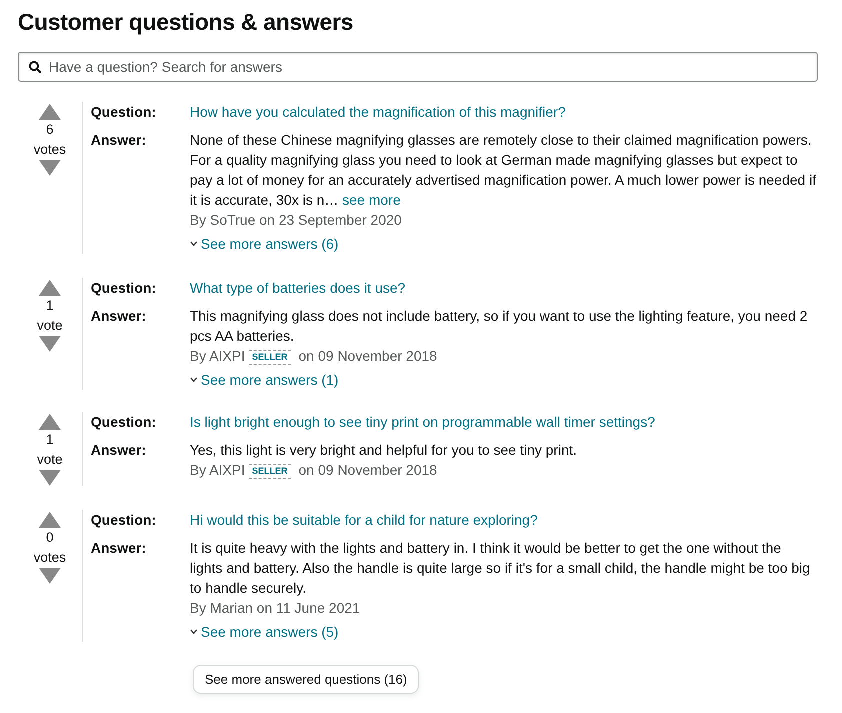 The width and height of the screenshot is (842, 713). I want to click on search-field: Have a question? Search for answers, so click(418, 67).